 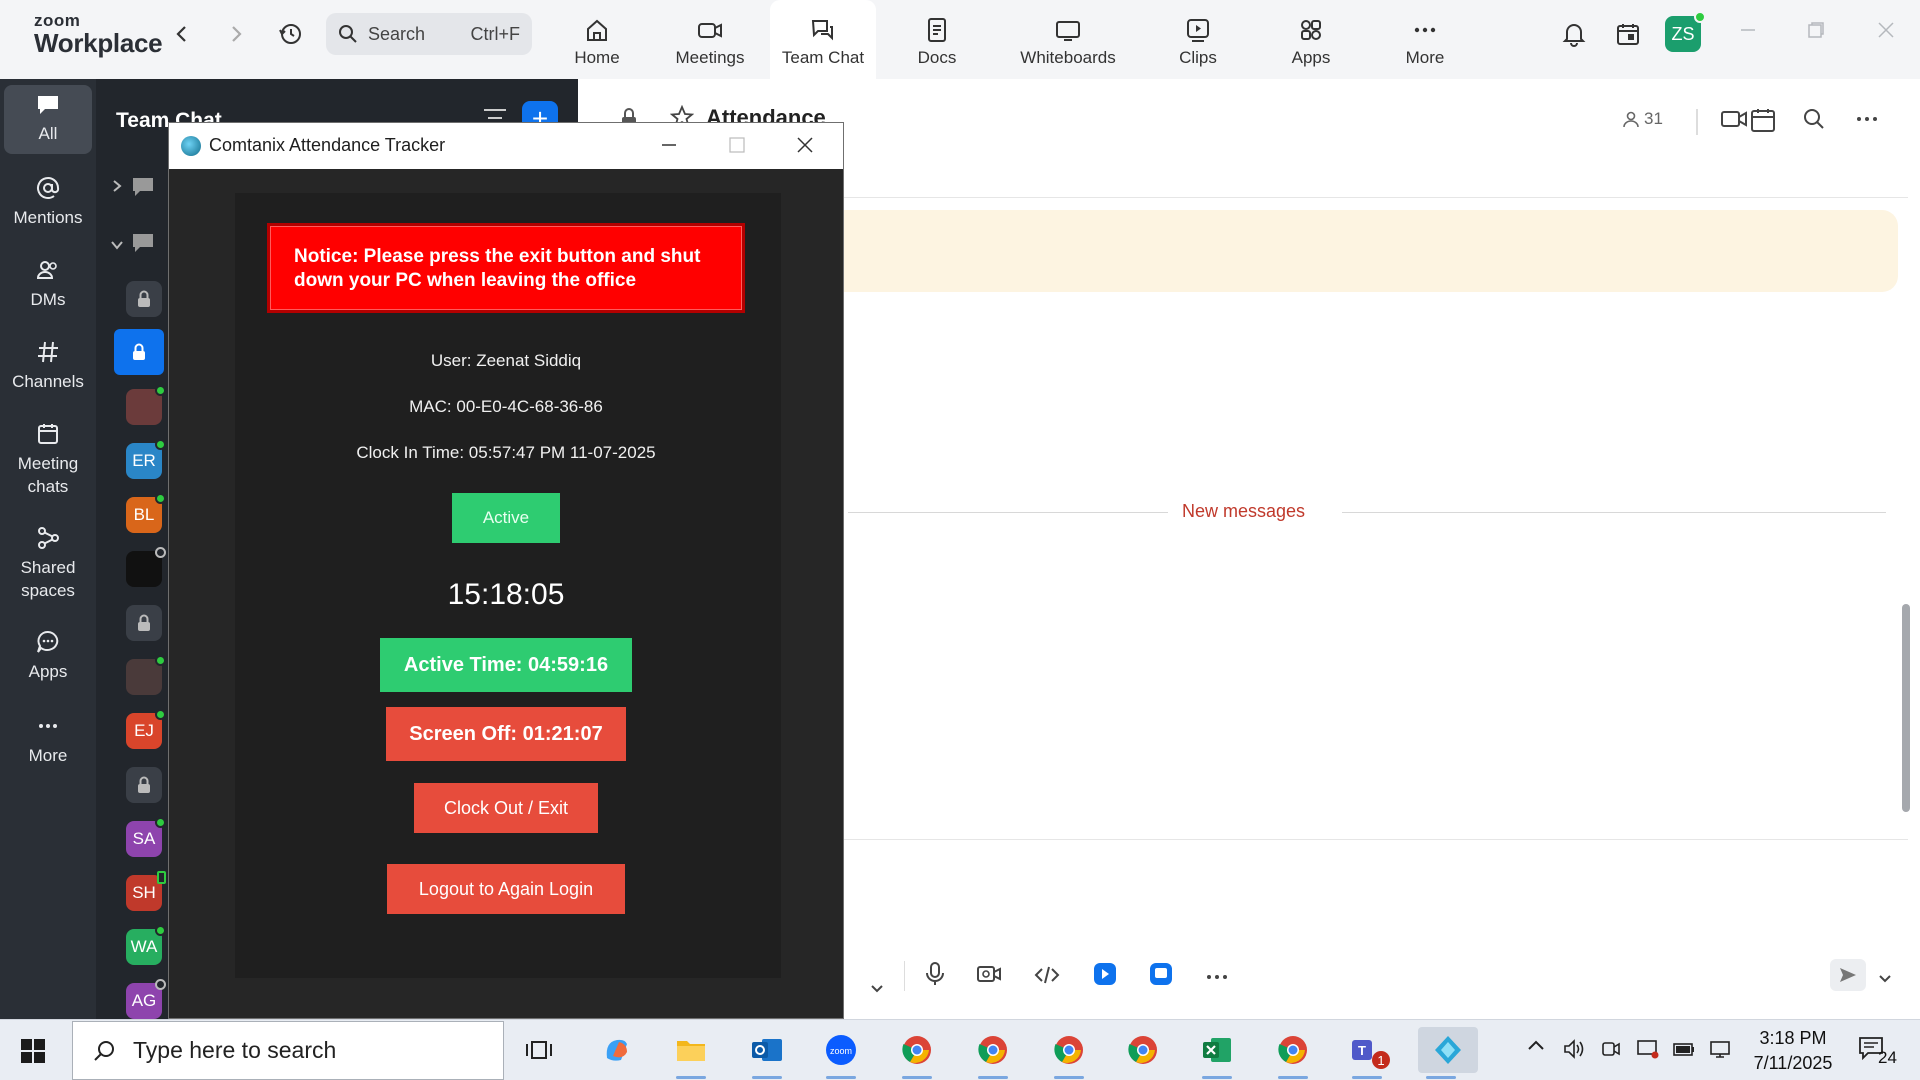 What do you see at coordinates (1217, 1053) in the screenshot?
I see `excel-icon` at bounding box center [1217, 1053].